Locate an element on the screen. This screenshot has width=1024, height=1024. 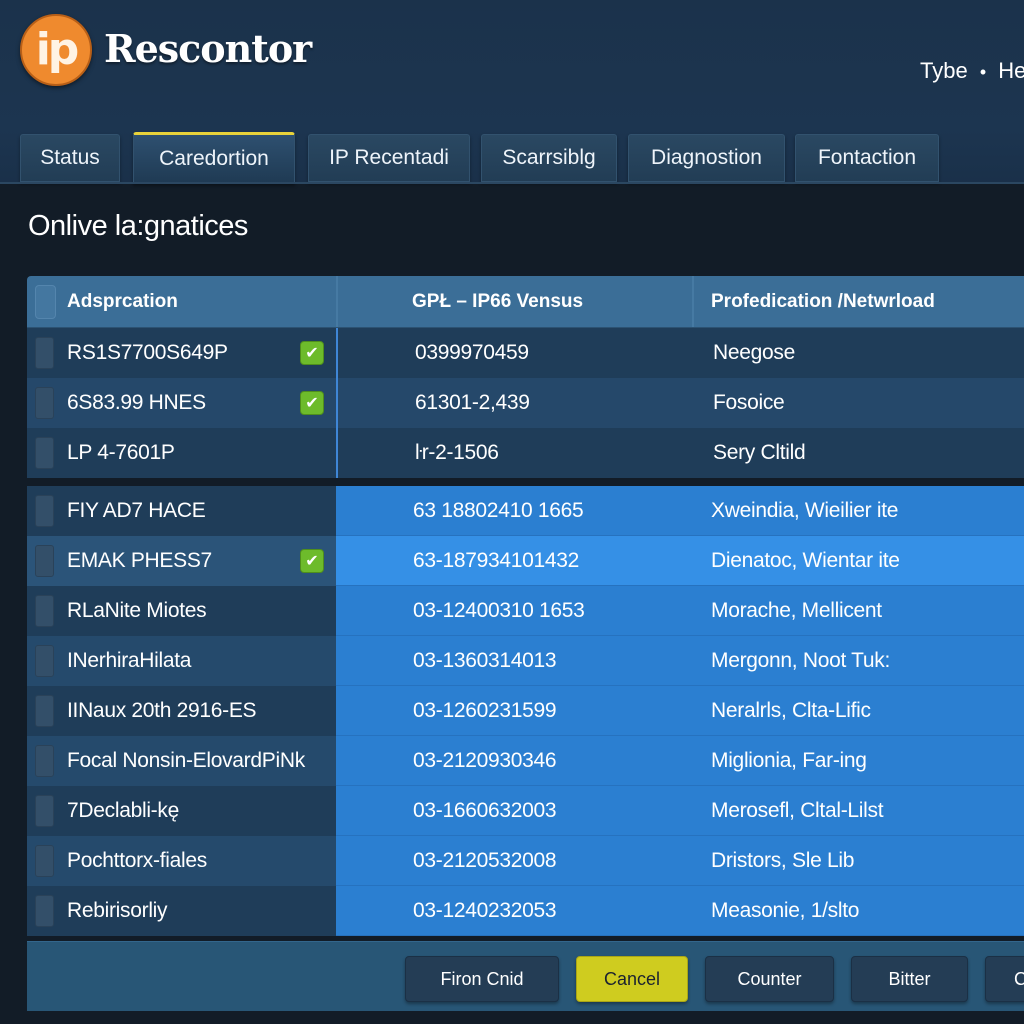
extra-button: C is located at coordinates (1004, 979).